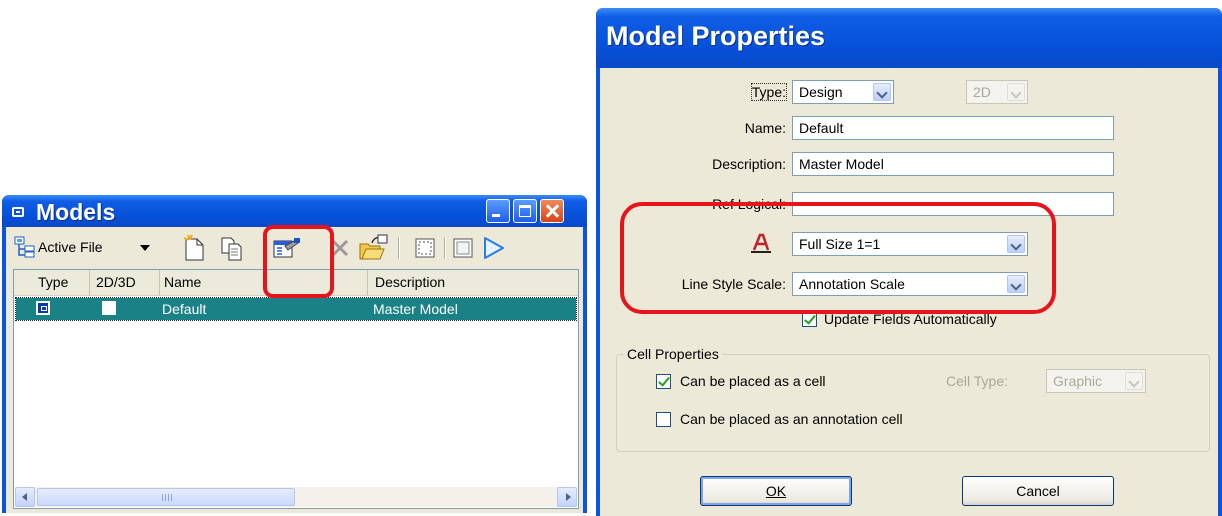 Image resolution: width=1222 pixels, height=516 pixels. Describe the element at coordinates (552, 211) in the screenshot. I see `close-button` at that location.